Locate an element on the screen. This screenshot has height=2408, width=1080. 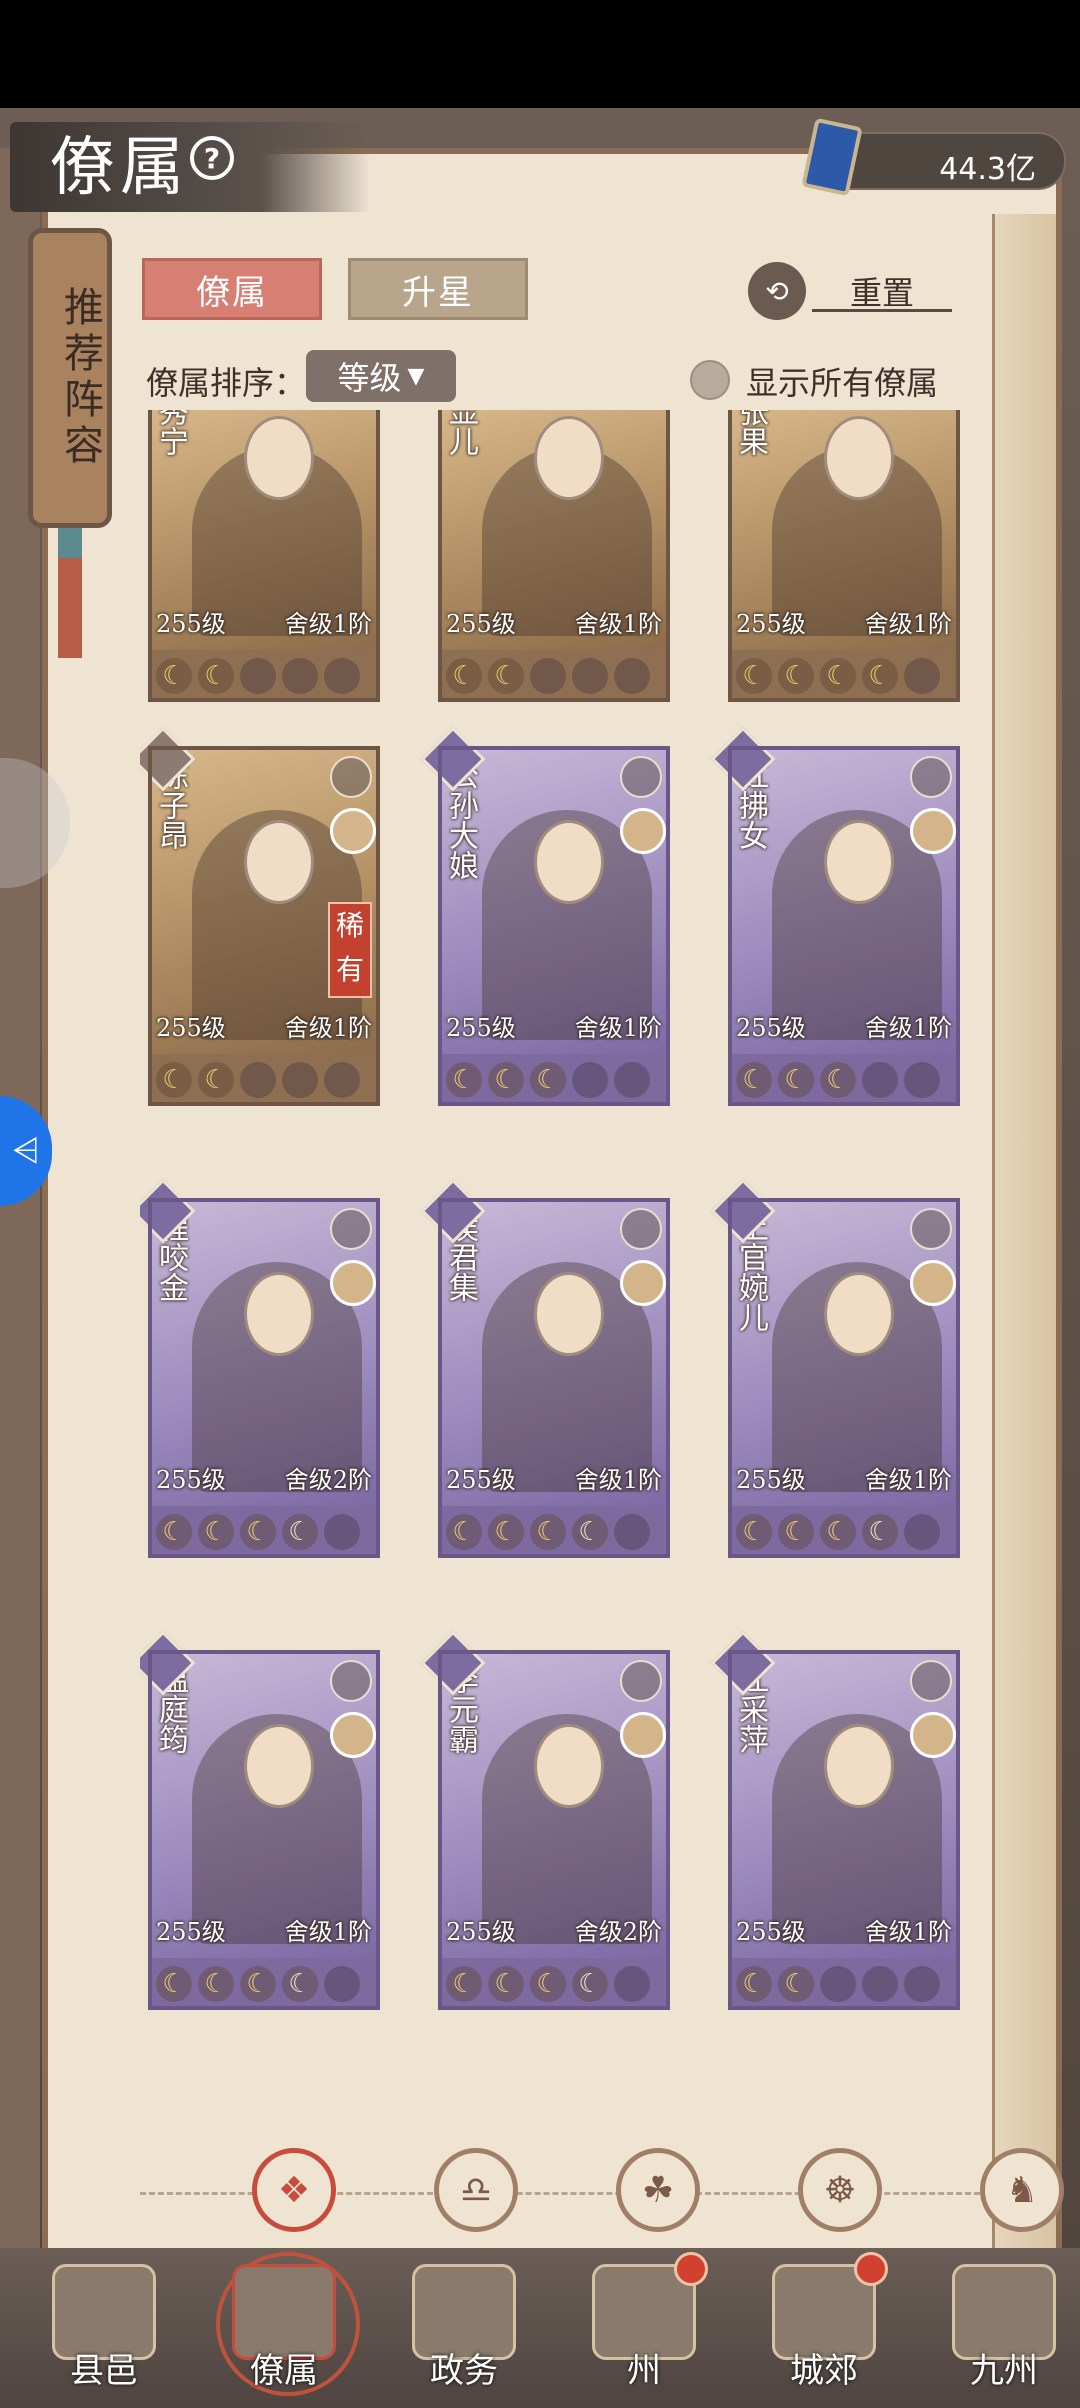
retainer-card: 公孙大娘 255级 舍级1阶 ☾ ☾ ☾ is located at coordinates (545, 916).